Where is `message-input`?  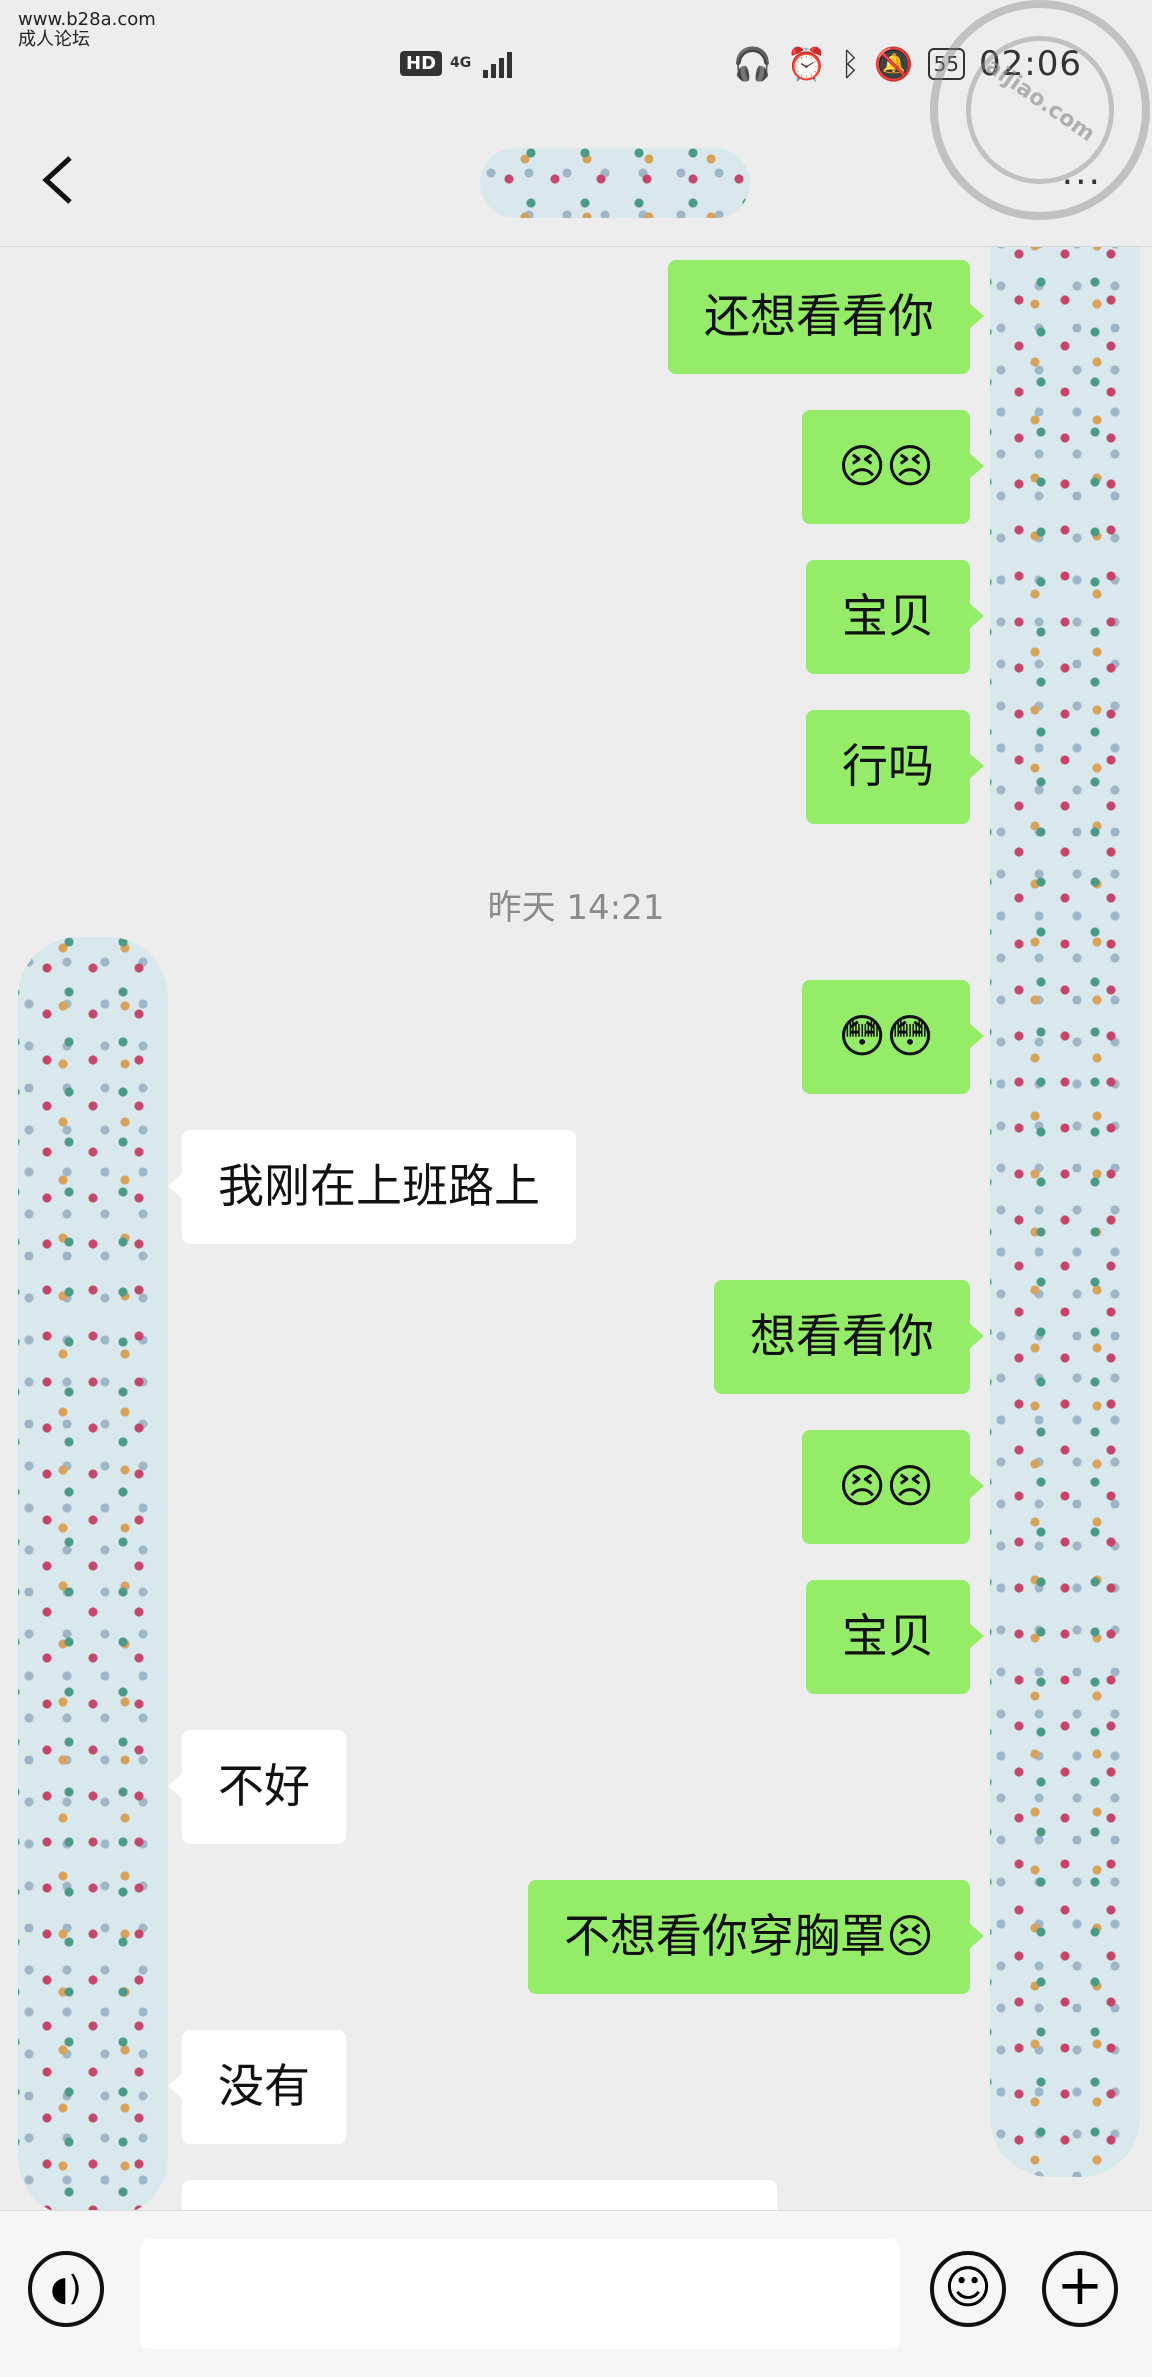
message-input is located at coordinates (520, 2294).